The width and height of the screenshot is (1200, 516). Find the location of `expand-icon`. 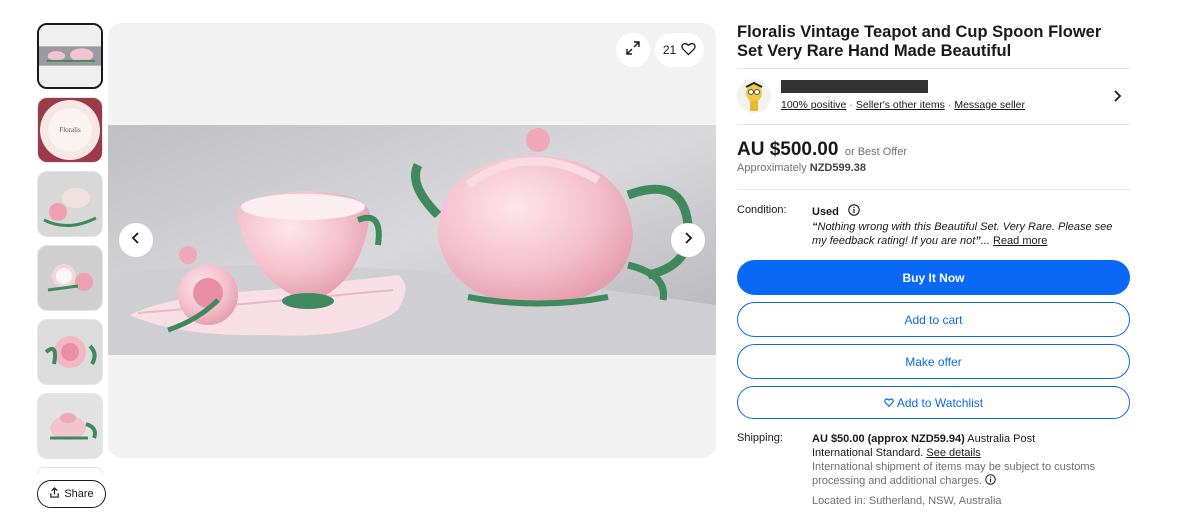

expand-icon is located at coordinates (633, 50).